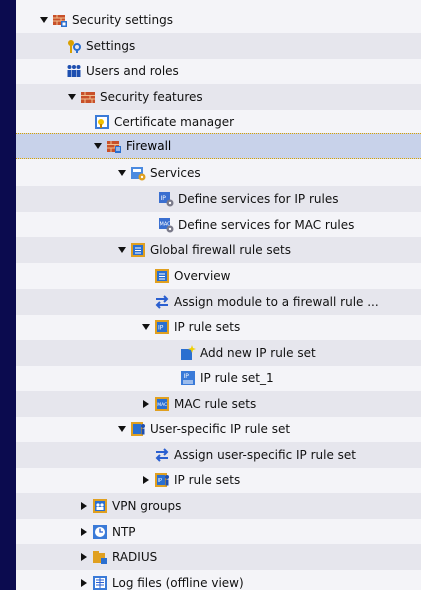 The image size is (421, 590). I want to click on tree-item-log-files: Log files (offline view), so click(218, 580).